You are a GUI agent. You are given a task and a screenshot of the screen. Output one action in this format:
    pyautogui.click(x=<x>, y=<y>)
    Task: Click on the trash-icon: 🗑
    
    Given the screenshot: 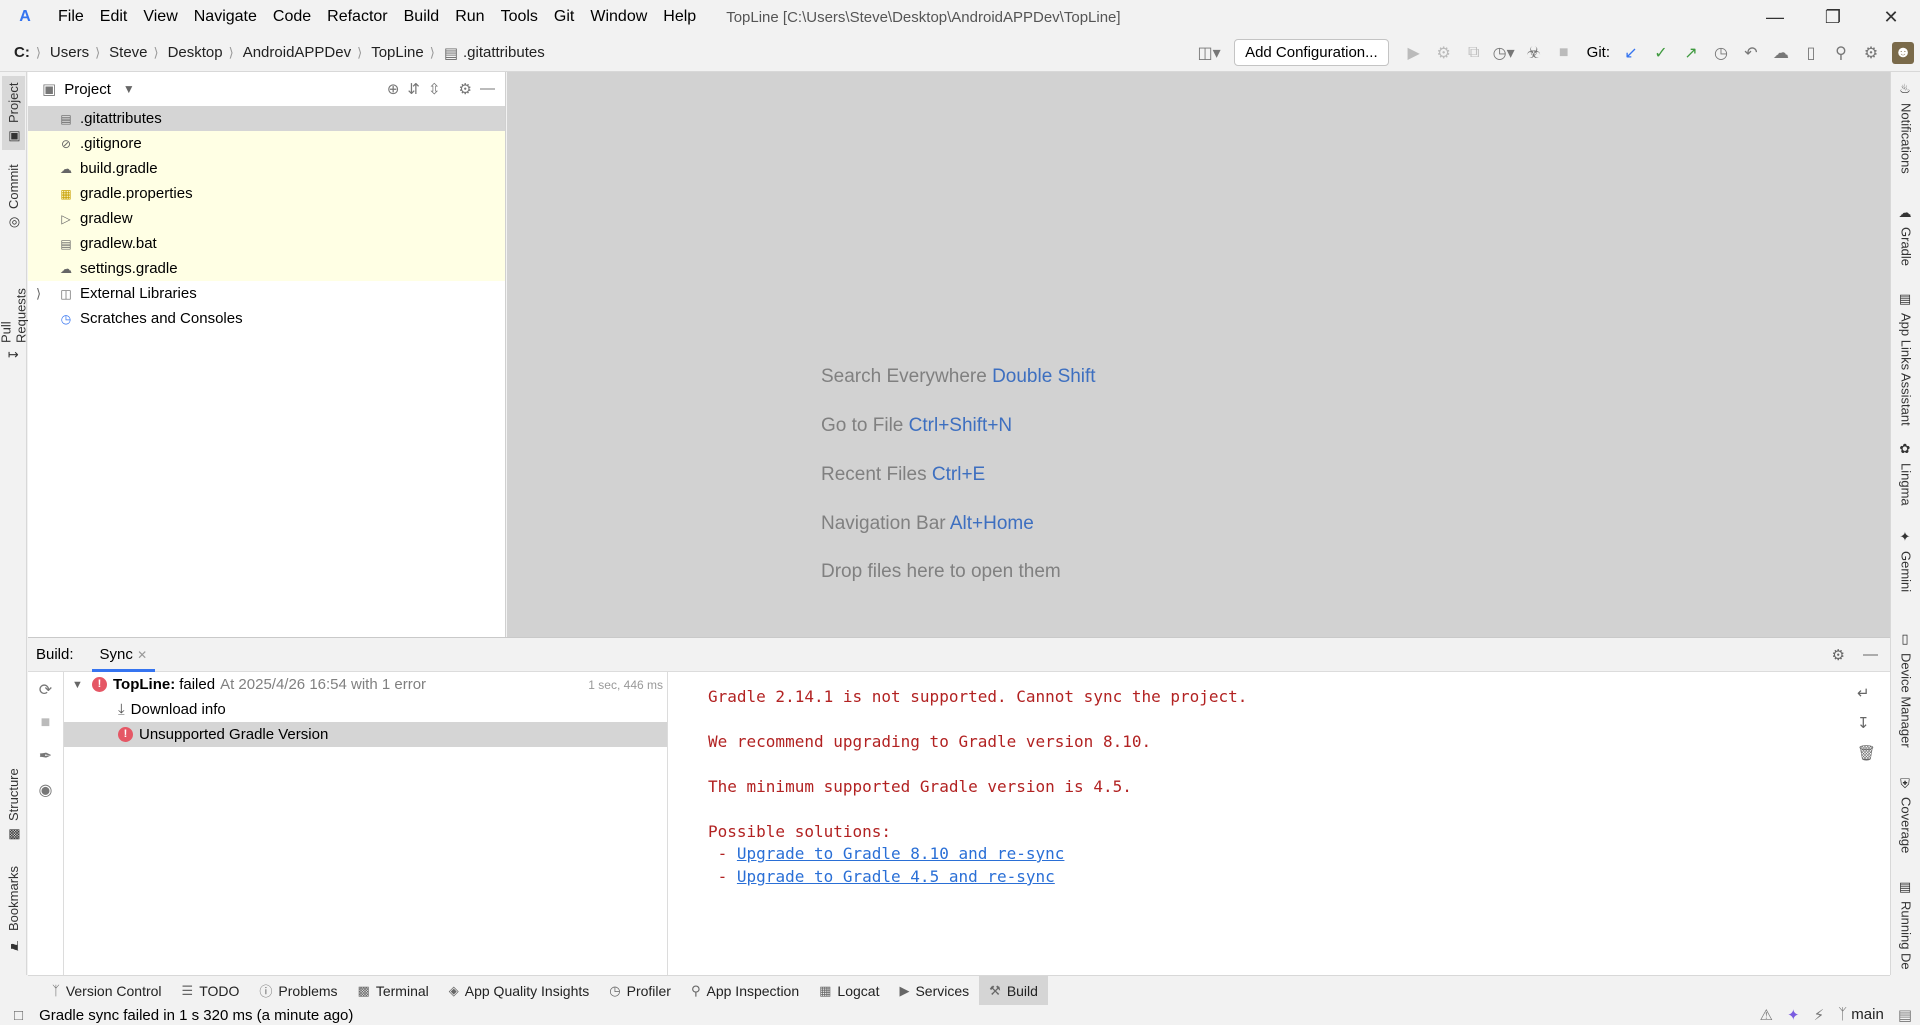 What is the action you would take?
    pyautogui.click(x=1866, y=753)
    